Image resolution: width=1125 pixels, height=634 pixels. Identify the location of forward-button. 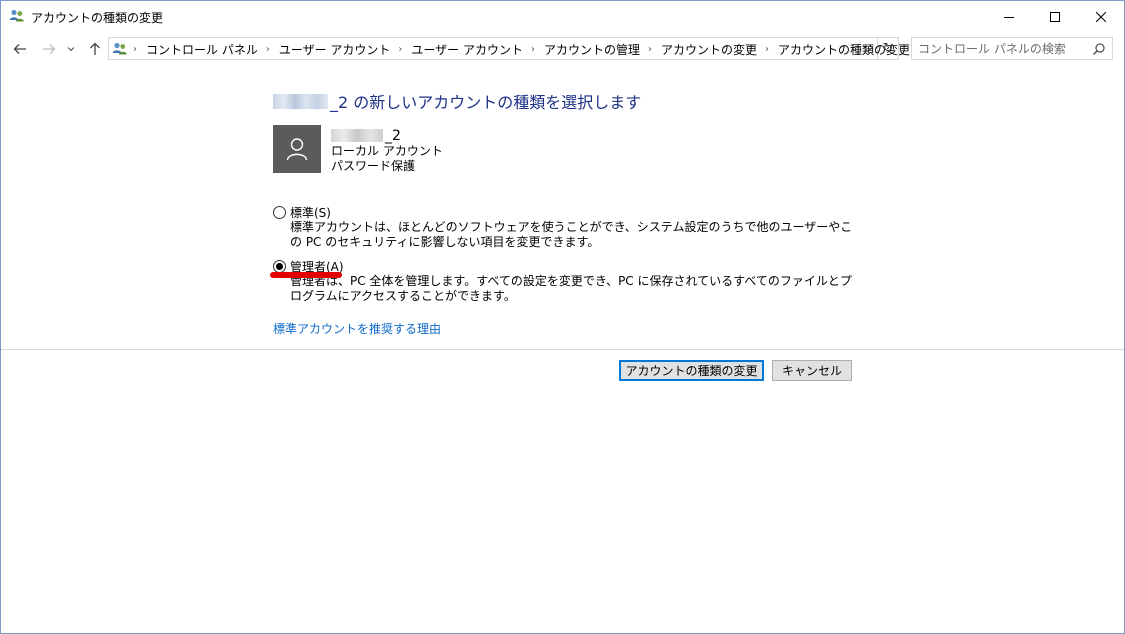
(49, 49).